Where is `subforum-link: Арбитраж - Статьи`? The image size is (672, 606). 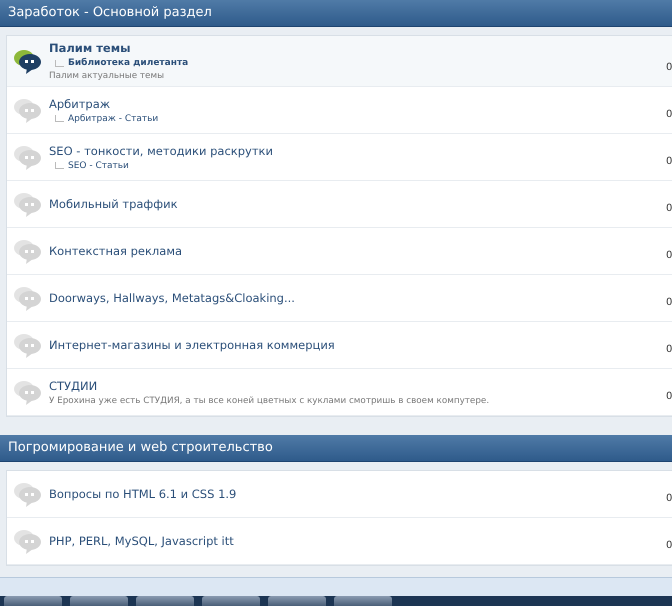
subforum-link: Арбитраж - Статьи is located at coordinates (113, 119).